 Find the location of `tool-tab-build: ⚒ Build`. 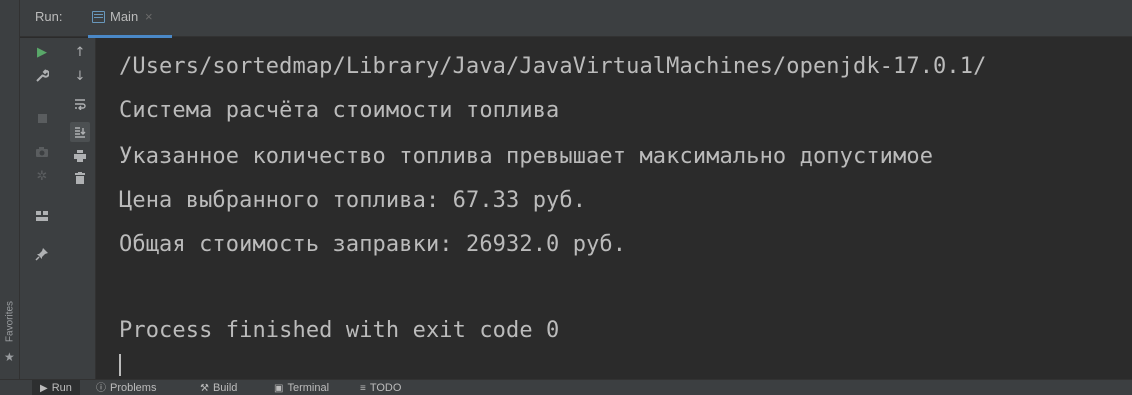

tool-tab-build: ⚒ Build is located at coordinates (218, 387).